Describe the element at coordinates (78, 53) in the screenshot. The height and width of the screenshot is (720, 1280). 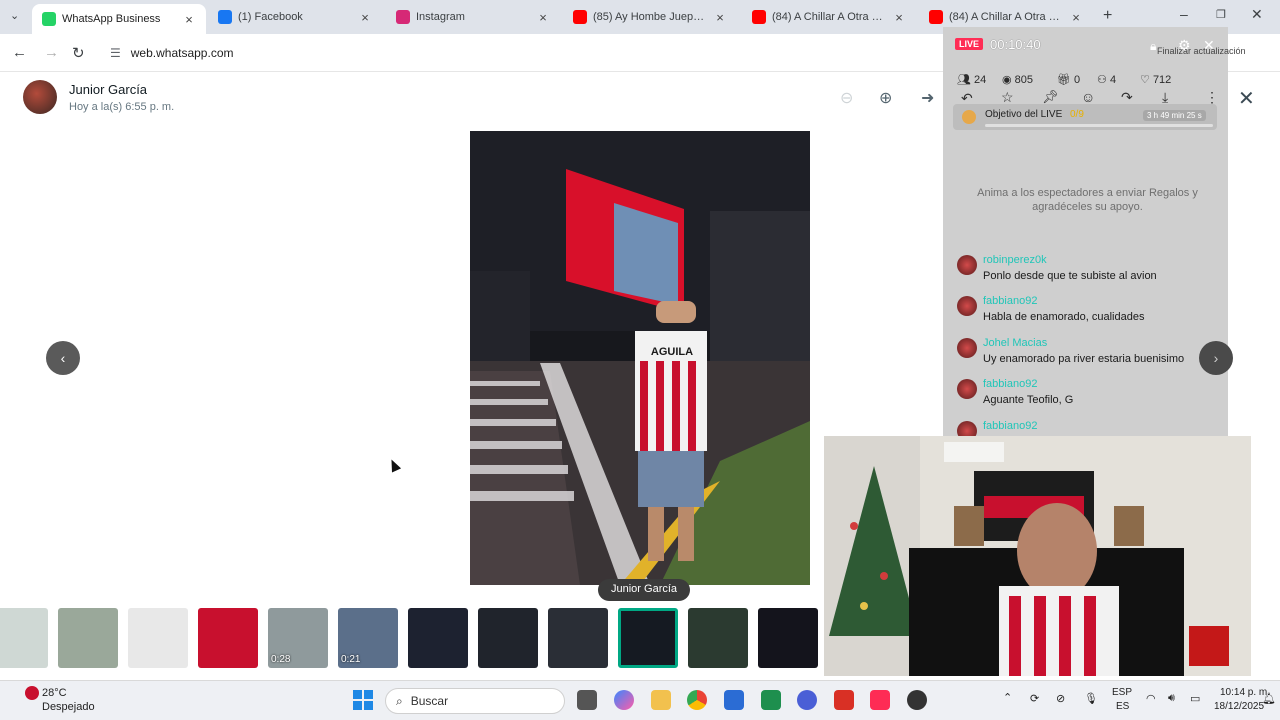
I see `reload-icon: ↻` at that location.